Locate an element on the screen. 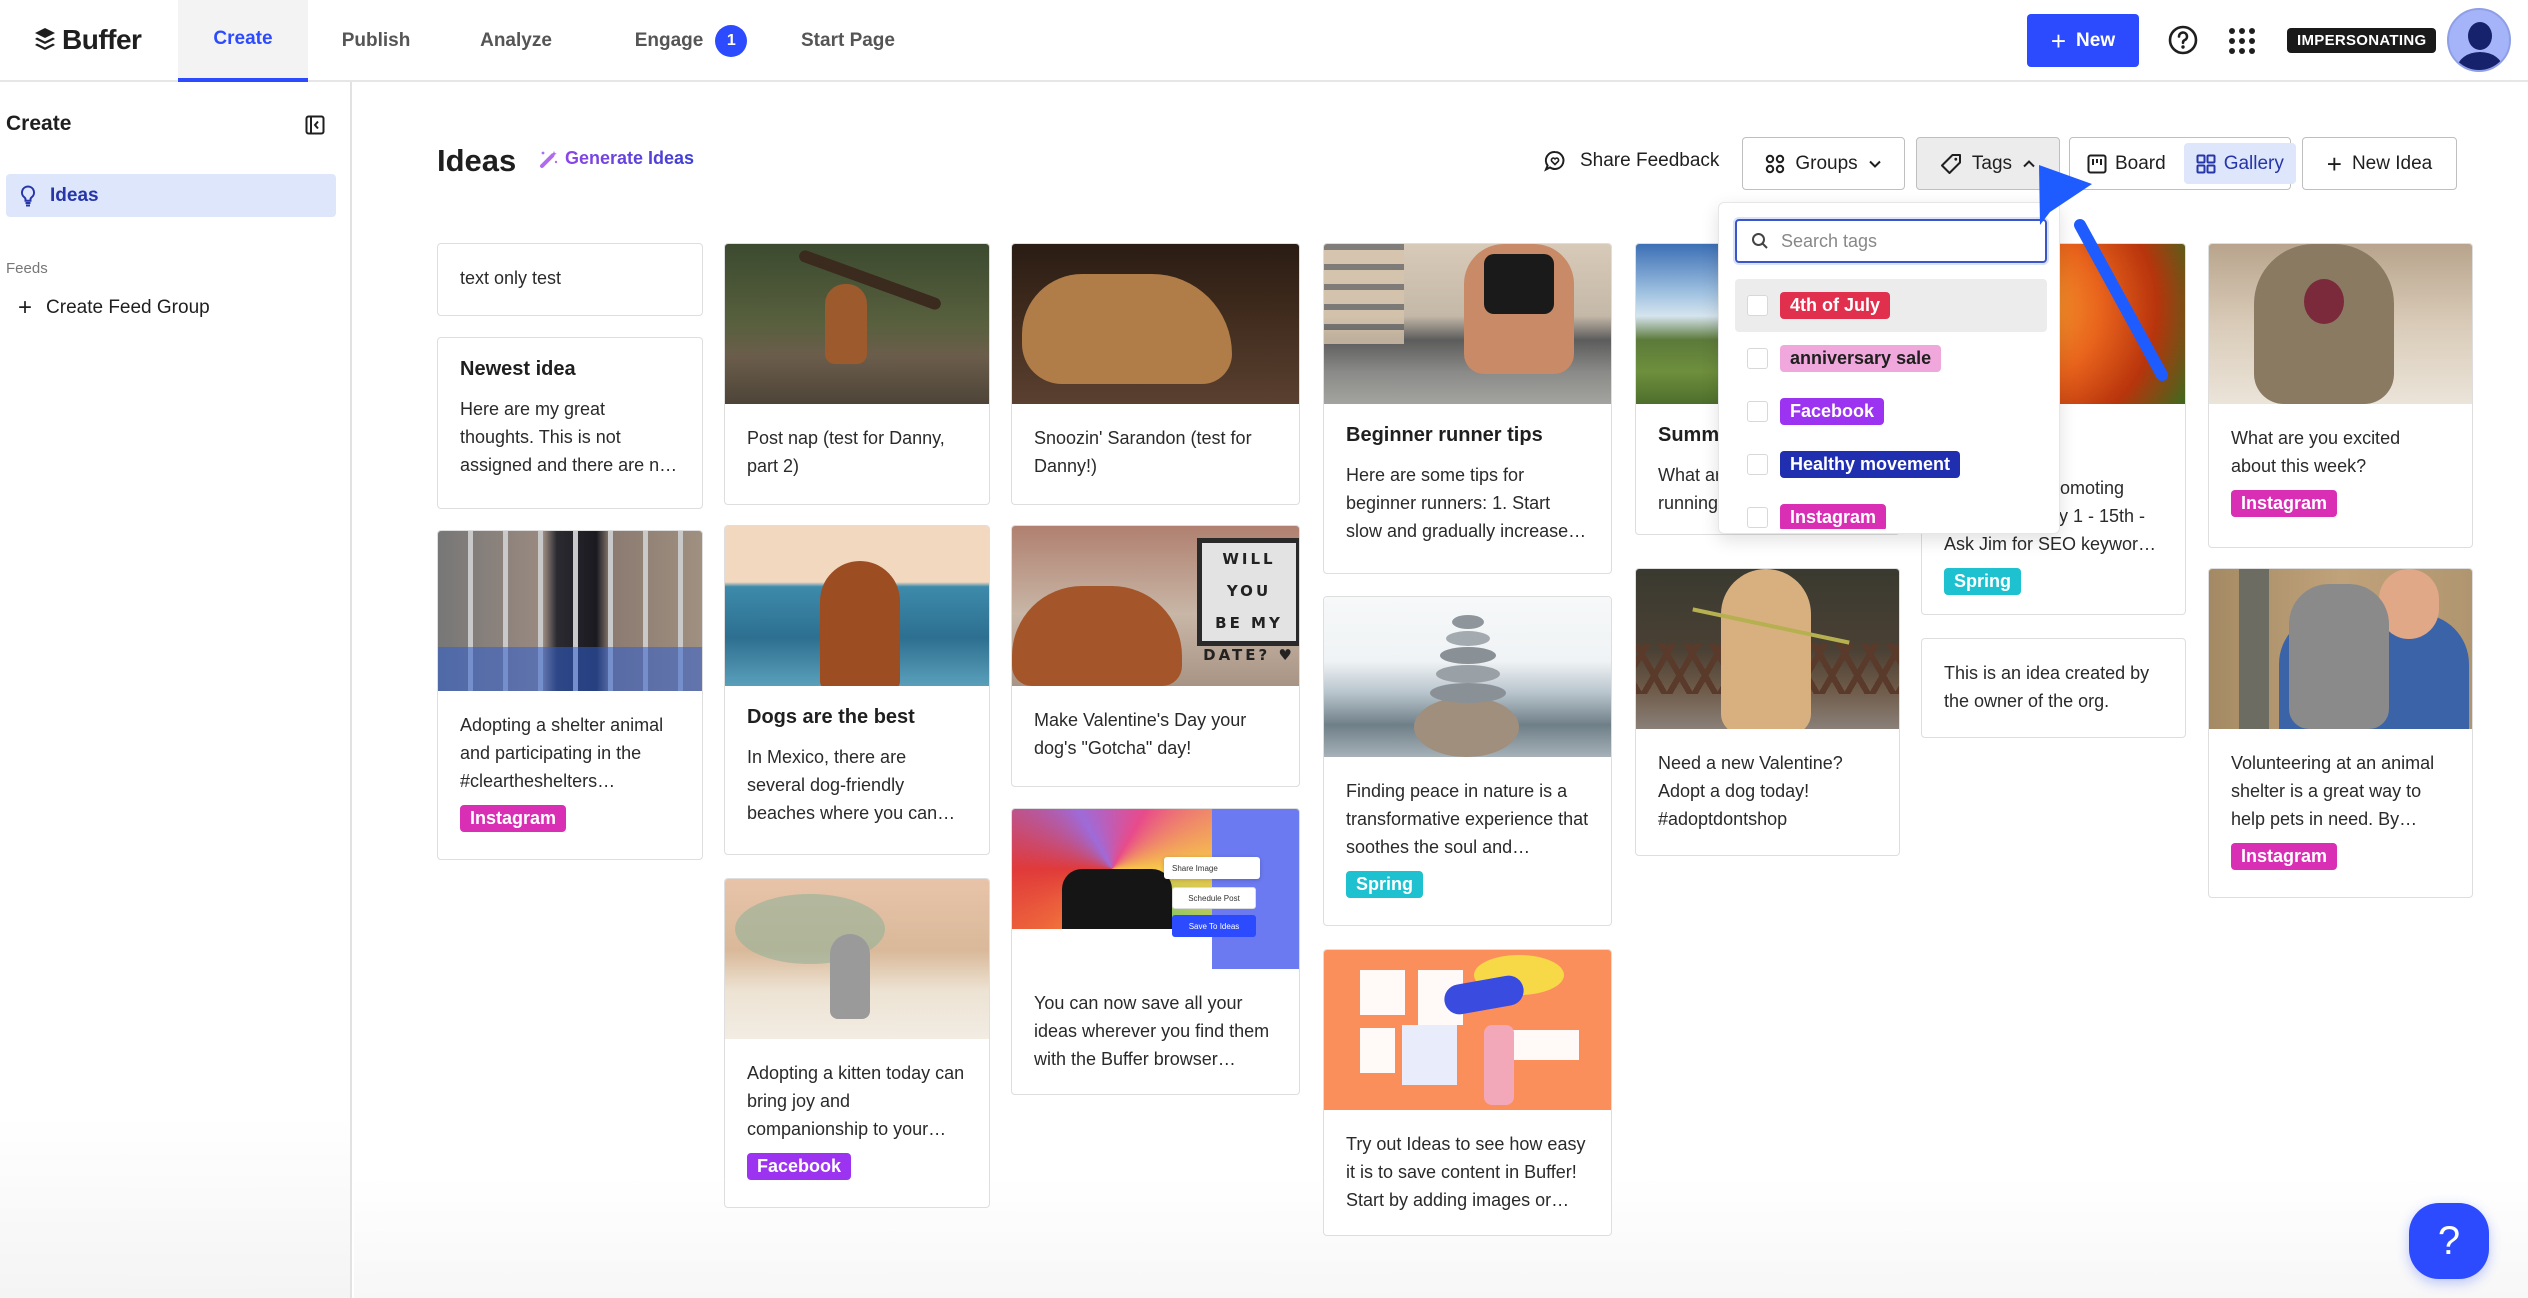 This screenshot has height=1298, width=2528. buffer-logo-icon is located at coordinates (45, 39).